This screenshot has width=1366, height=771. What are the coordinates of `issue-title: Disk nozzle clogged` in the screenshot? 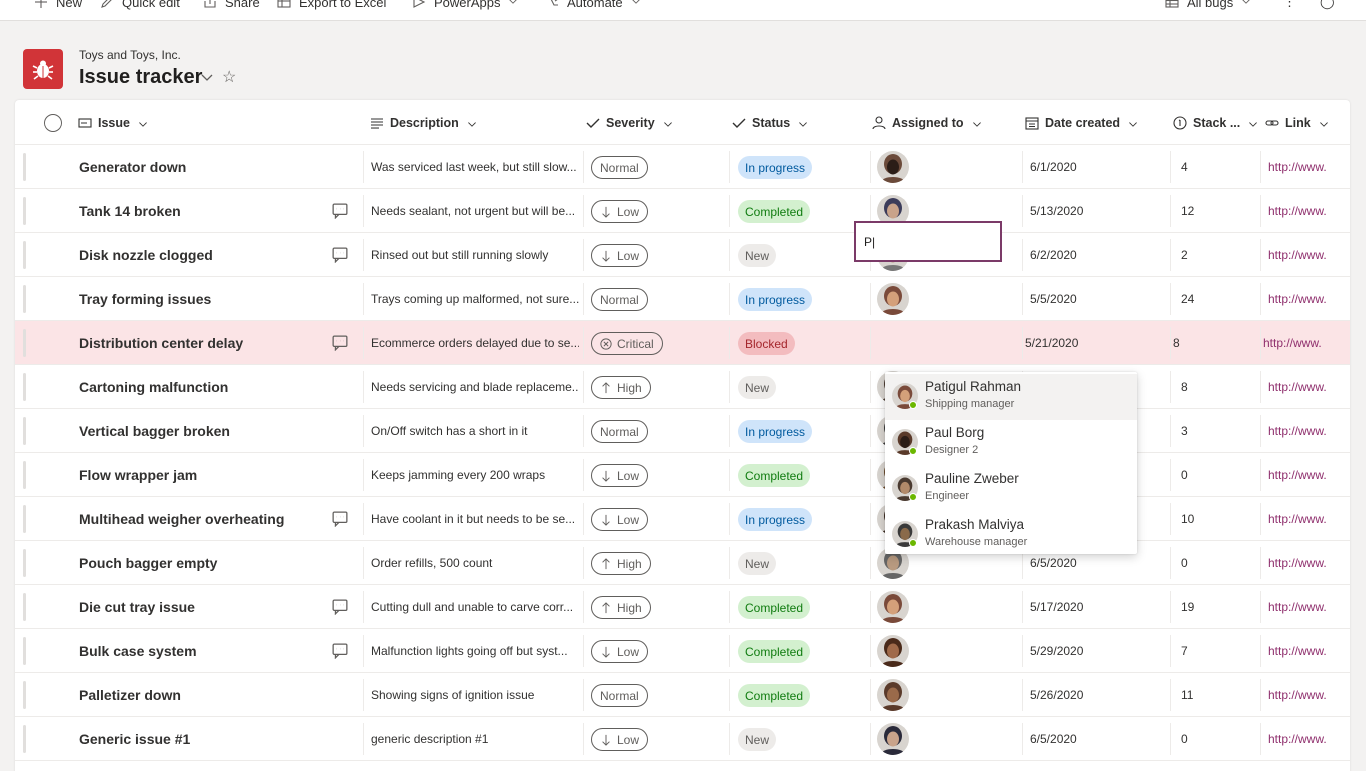 It's located at (146, 255).